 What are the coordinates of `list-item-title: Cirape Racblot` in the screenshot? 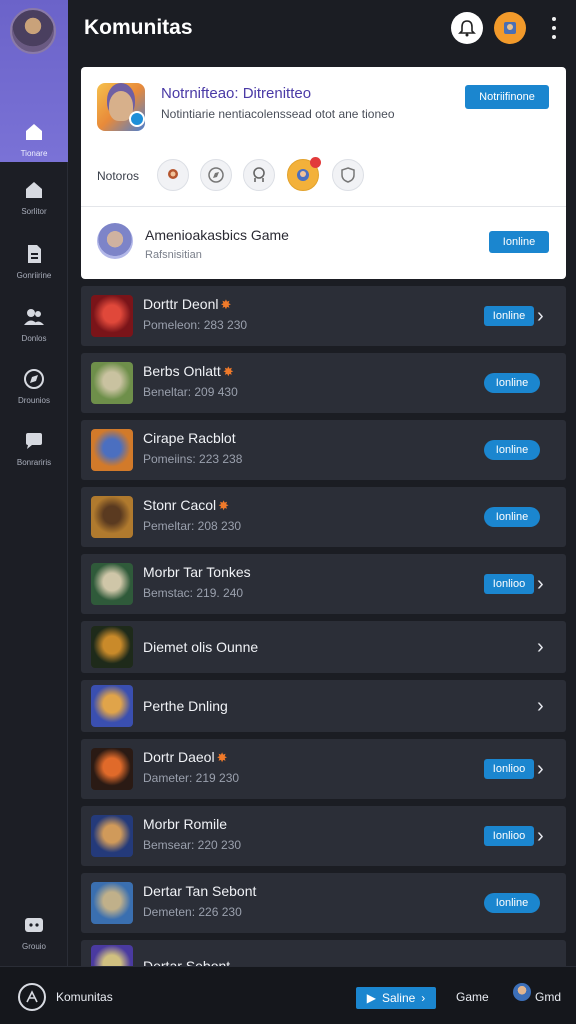 It's located at (189, 438).